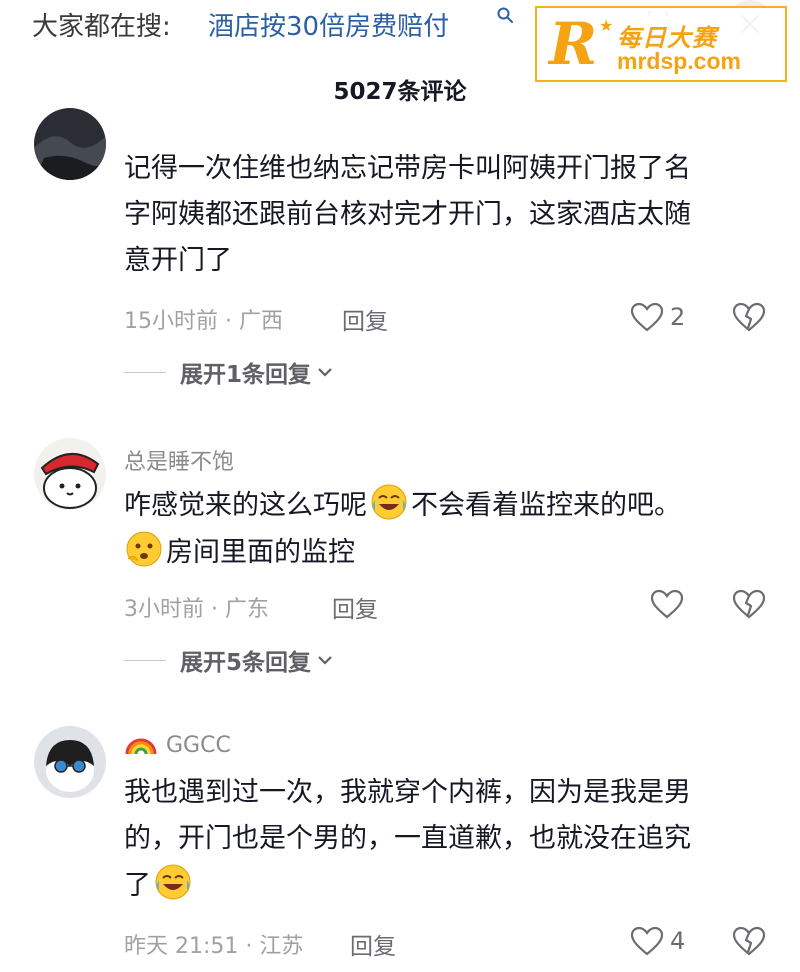 The width and height of the screenshot is (800, 972). Describe the element at coordinates (444, 885) in the screenshot. I see `comment-text-line: 了` at that location.